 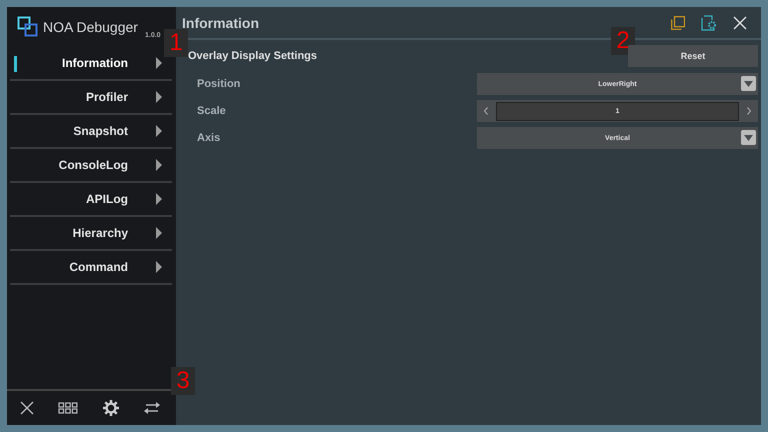 What do you see at coordinates (91, 200) in the screenshot?
I see `nav-item: APILog` at bounding box center [91, 200].